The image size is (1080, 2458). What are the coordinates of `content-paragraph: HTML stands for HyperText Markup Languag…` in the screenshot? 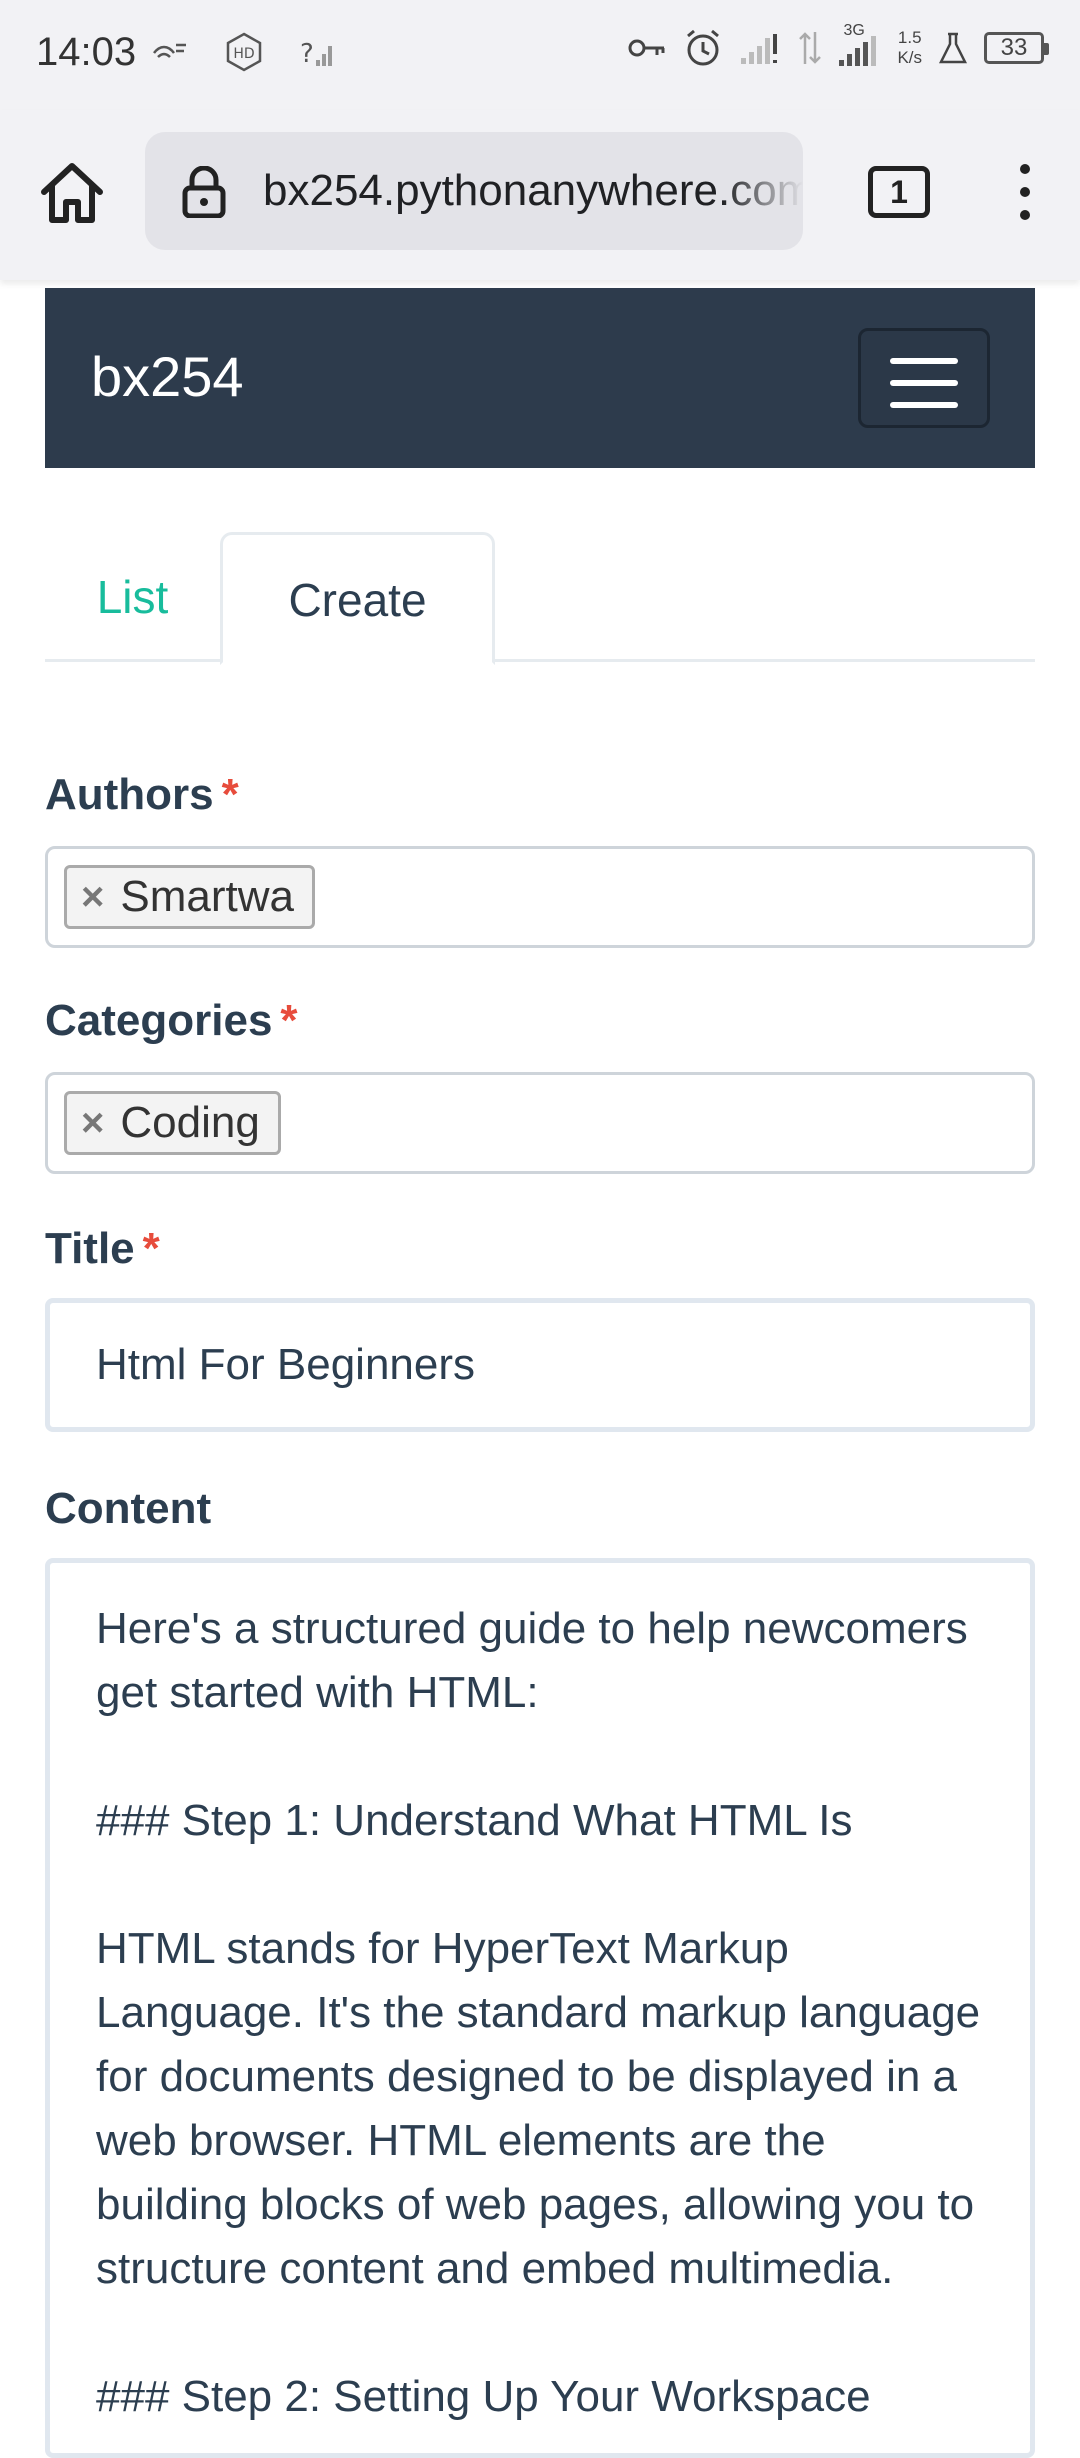 It's located at (538, 2108).